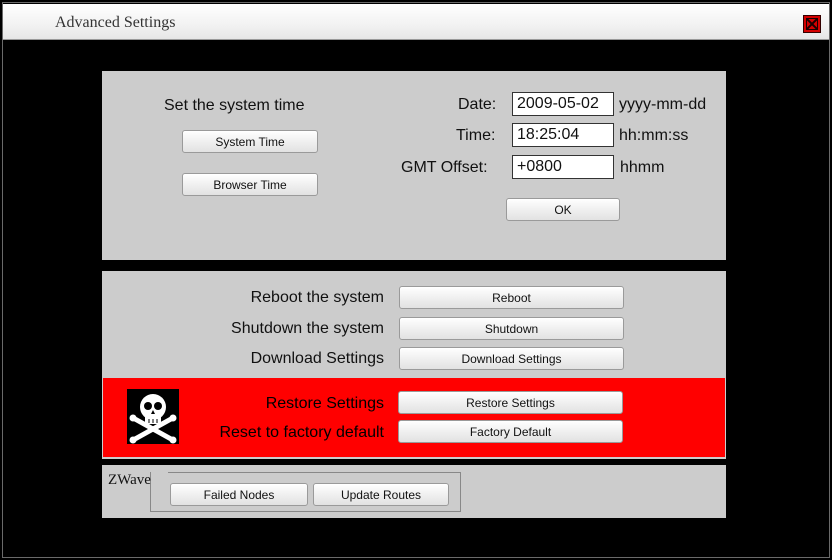  What do you see at coordinates (301, 432) in the screenshot?
I see `factory-reset-label: Reset to factory default` at bounding box center [301, 432].